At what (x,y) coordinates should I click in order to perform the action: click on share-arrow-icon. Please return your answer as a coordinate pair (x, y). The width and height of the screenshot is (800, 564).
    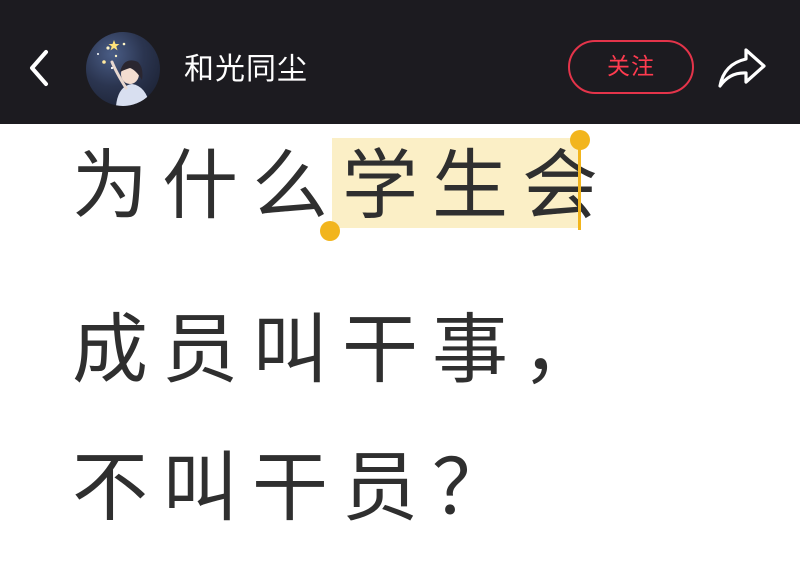
    Looking at the image, I should click on (742, 68).